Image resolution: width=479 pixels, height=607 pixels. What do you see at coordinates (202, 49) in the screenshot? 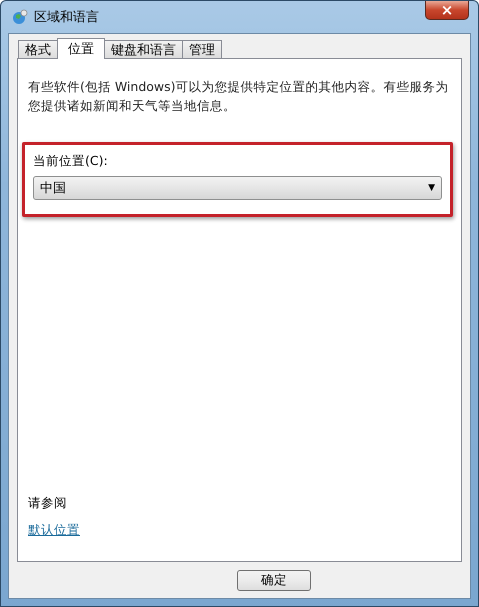
I see `tab: 管理` at bounding box center [202, 49].